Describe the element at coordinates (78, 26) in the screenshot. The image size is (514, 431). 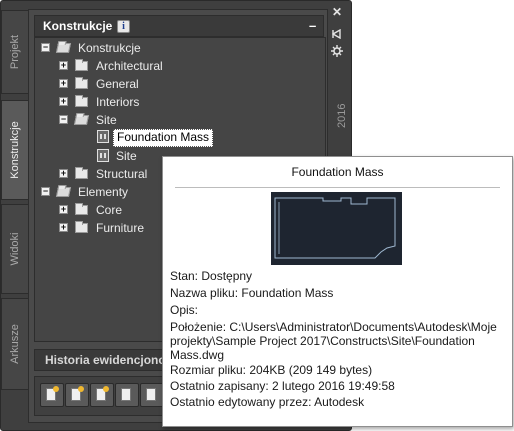
I see `constructs-title: Konstrukcje` at that location.